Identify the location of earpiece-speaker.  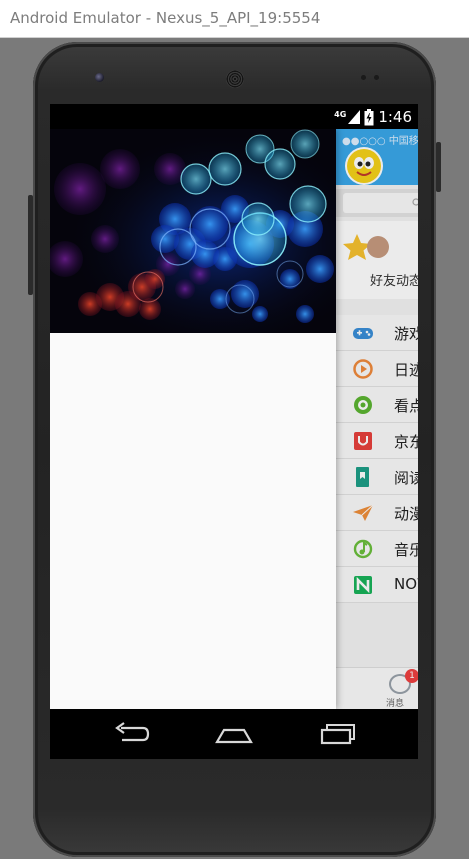
(235, 79).